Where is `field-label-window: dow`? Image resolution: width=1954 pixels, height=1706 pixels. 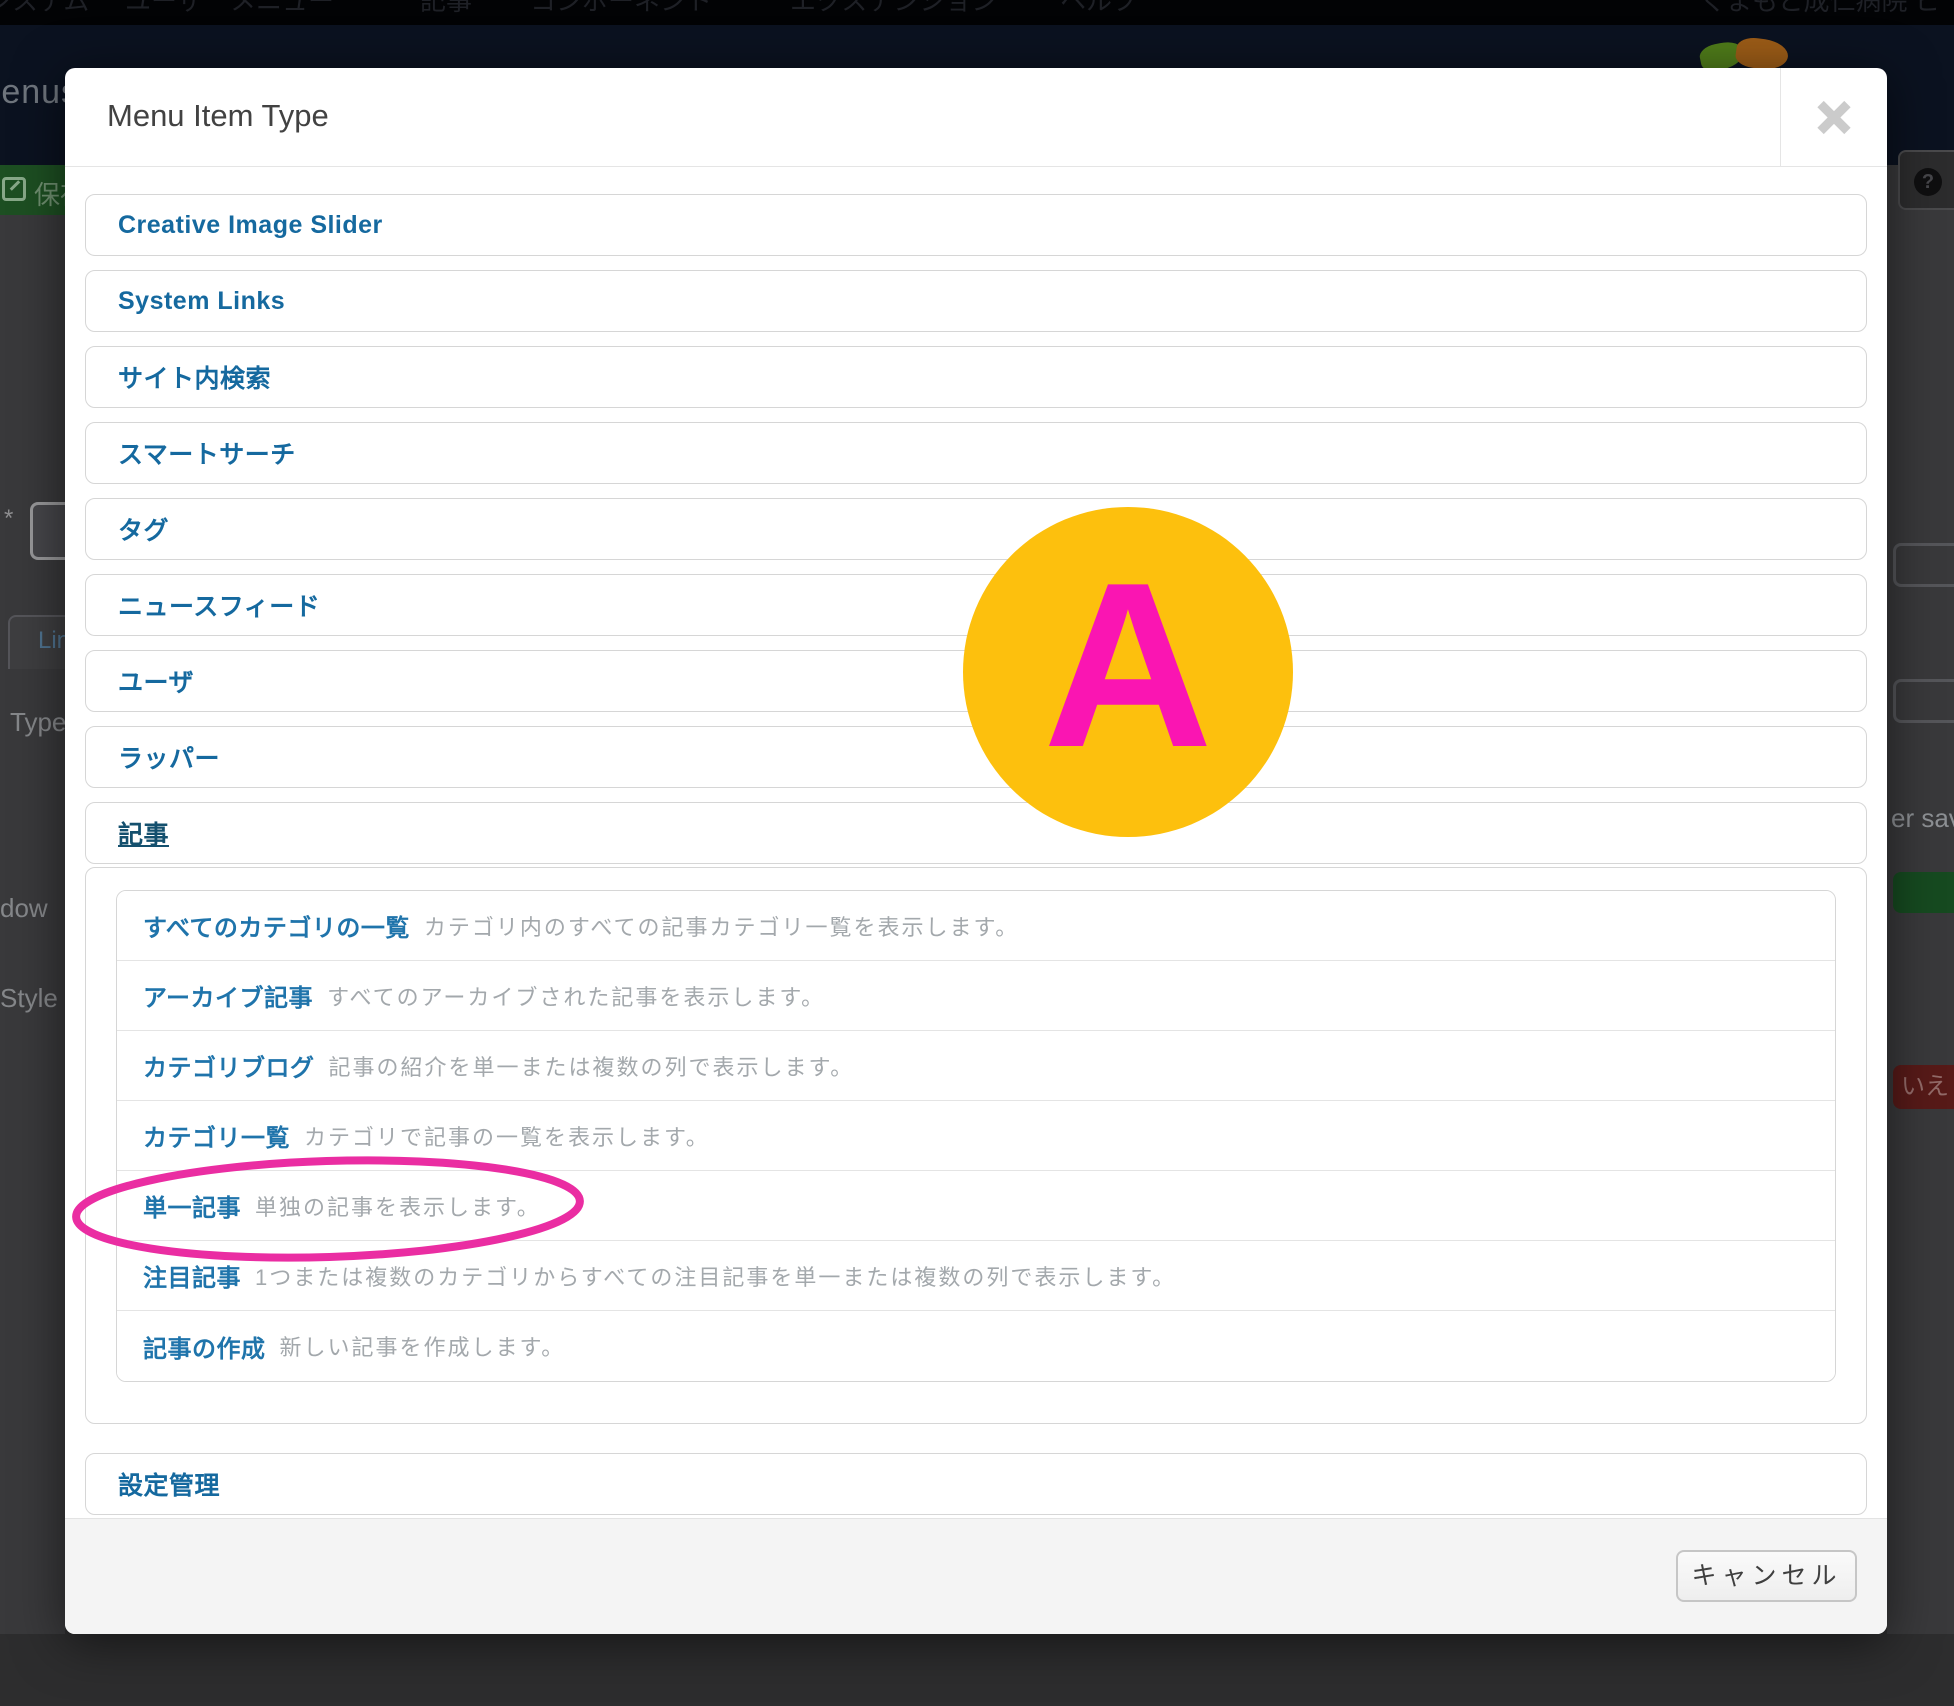 field-label-window: dow is located at coordinates (24, 908).